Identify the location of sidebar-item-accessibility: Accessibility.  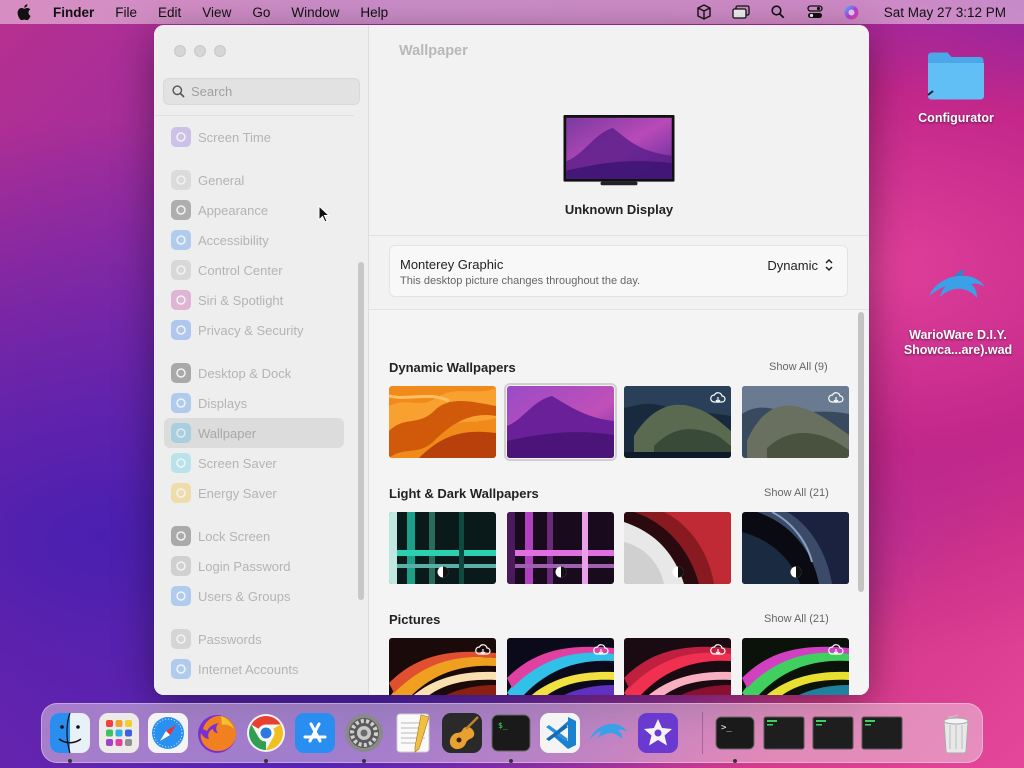
(254, 240).